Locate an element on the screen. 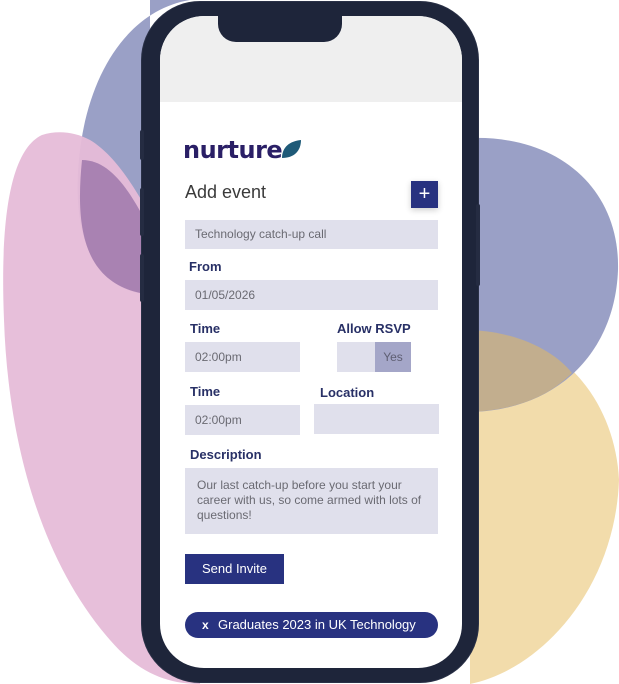 This screenshot has width=619, height=684. description-label: Description is located at coordinates (226, 454).